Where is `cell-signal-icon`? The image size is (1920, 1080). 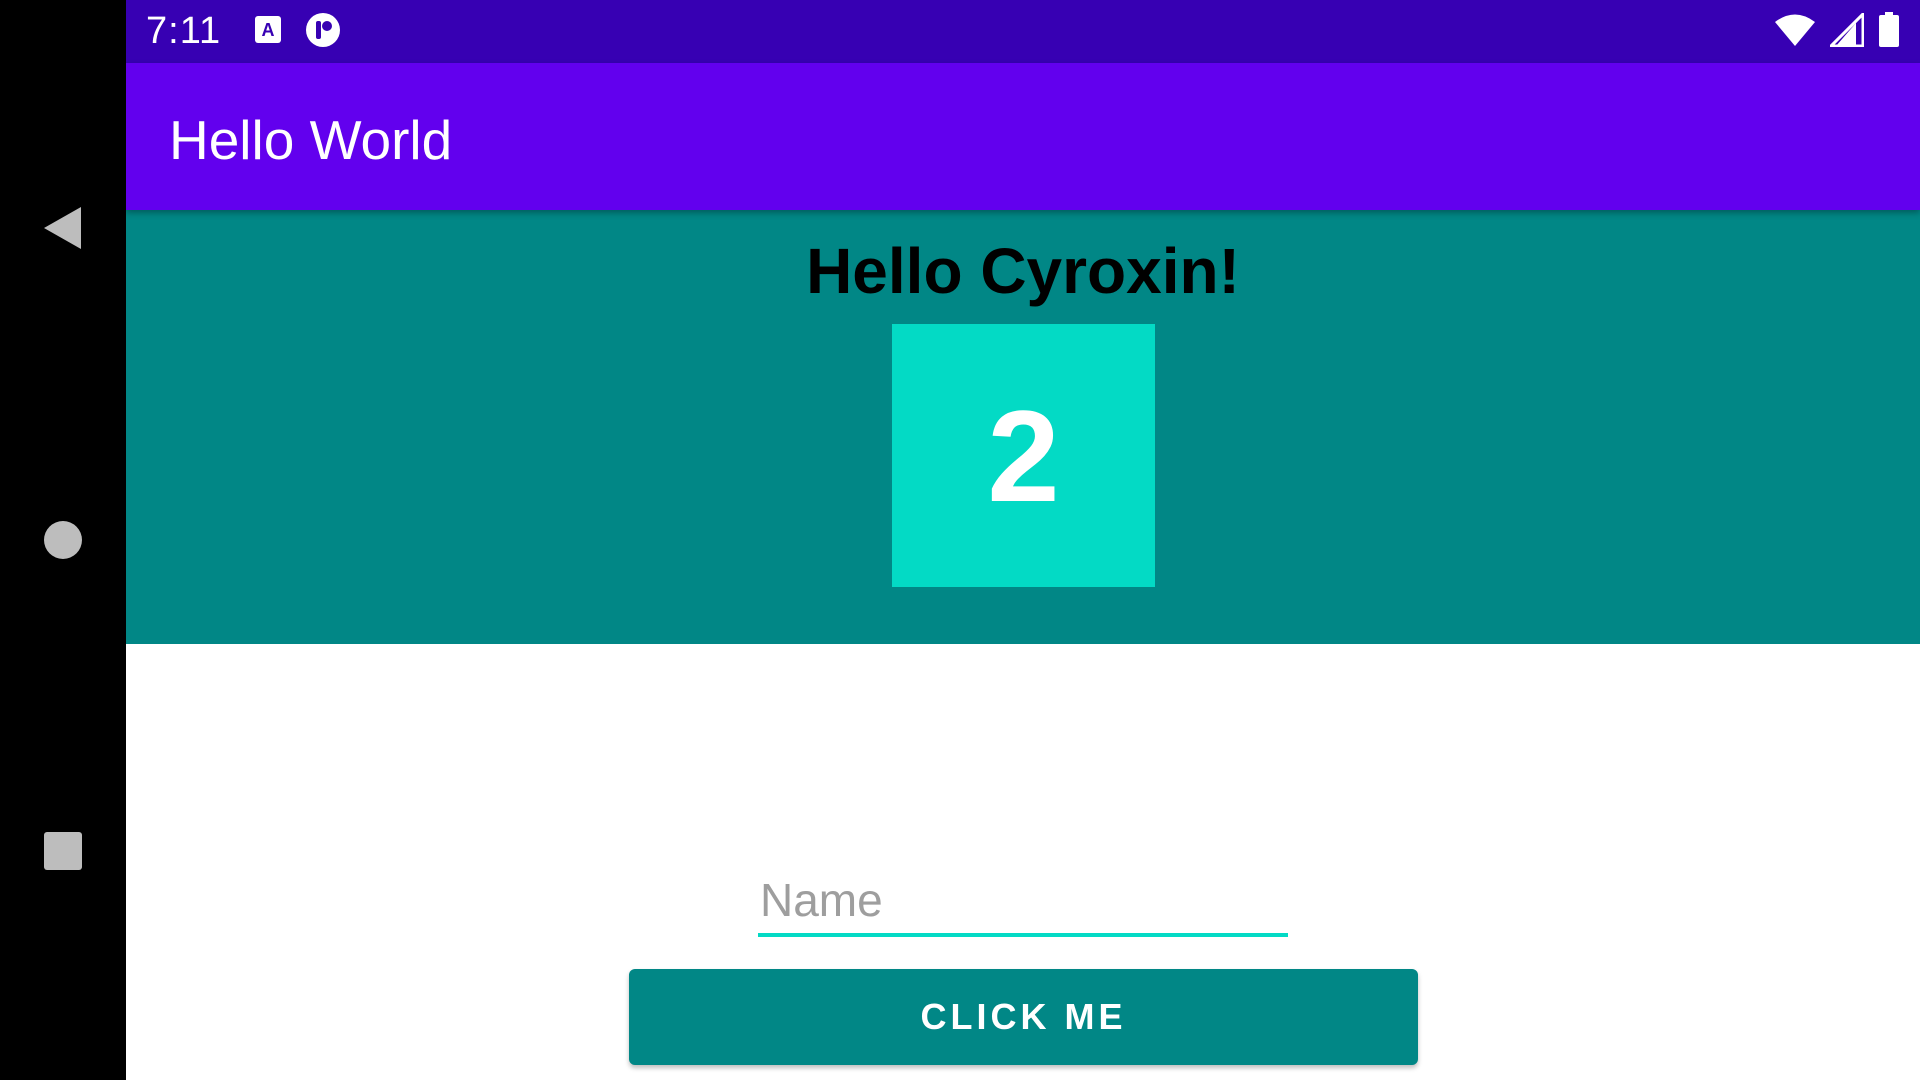 cell-signal-icon is located at coordinates (1847, 30).